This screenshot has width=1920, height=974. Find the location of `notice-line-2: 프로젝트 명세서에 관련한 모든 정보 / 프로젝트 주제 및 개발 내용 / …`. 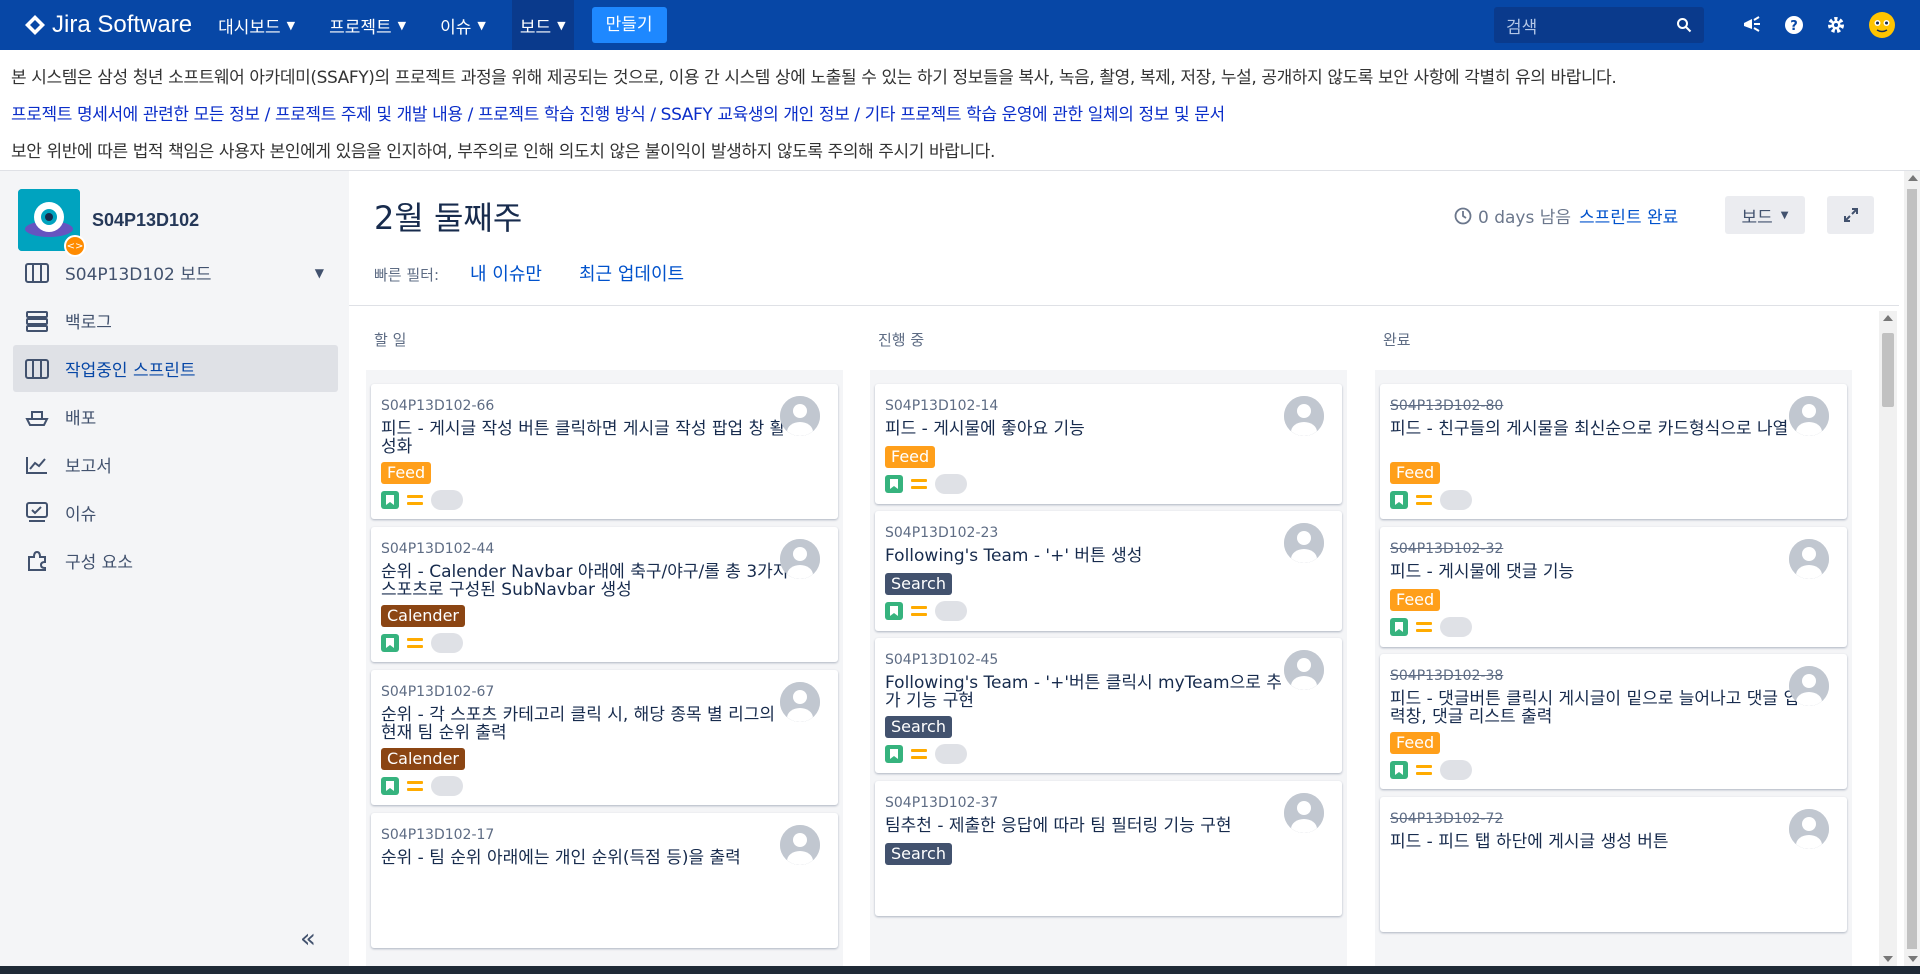

notice-line-2: 프로젝트 명세서에 관련한 모든 정보 / 프로젝트 주제 및 개발 내용 / … is located at coordinates (960, 115).